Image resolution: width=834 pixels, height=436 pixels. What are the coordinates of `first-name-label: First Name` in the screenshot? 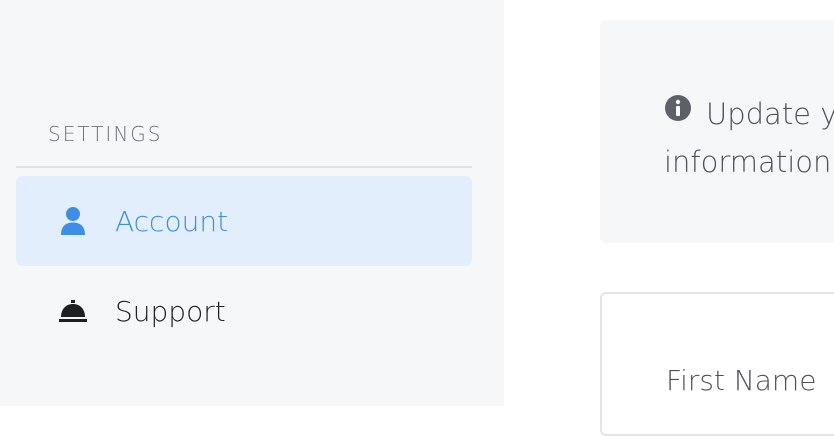 It's located at (741, 380).